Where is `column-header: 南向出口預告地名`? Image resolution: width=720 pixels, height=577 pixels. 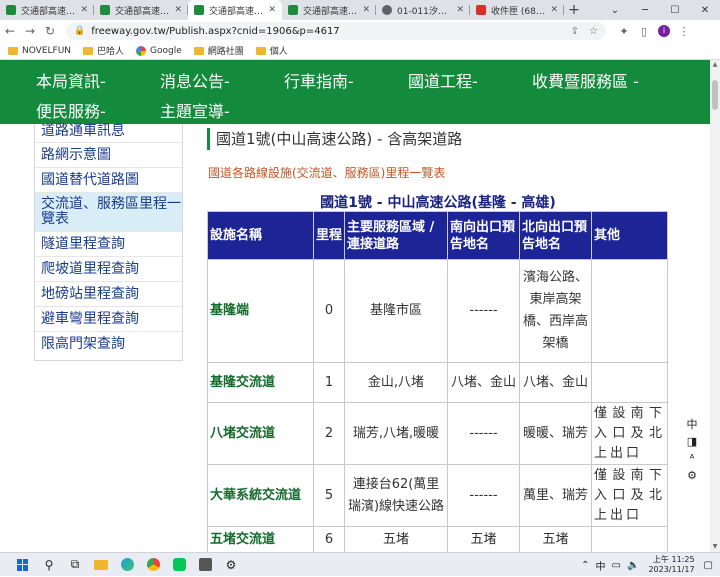
column-header: 南向出口預告地名 is located at coordinates (483, 235).